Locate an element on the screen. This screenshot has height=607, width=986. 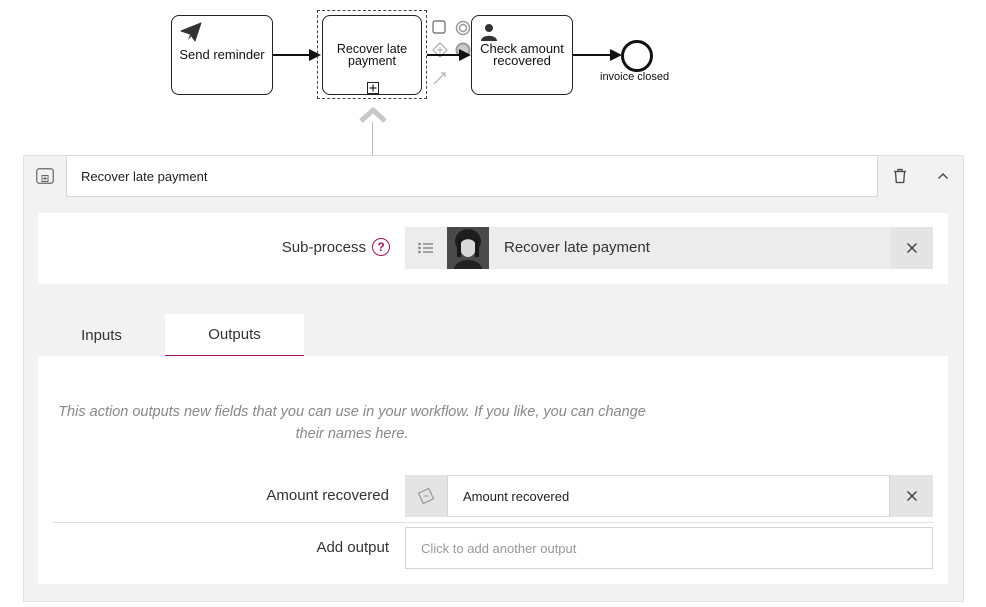
list-icon is located at coordinates (425, 248).